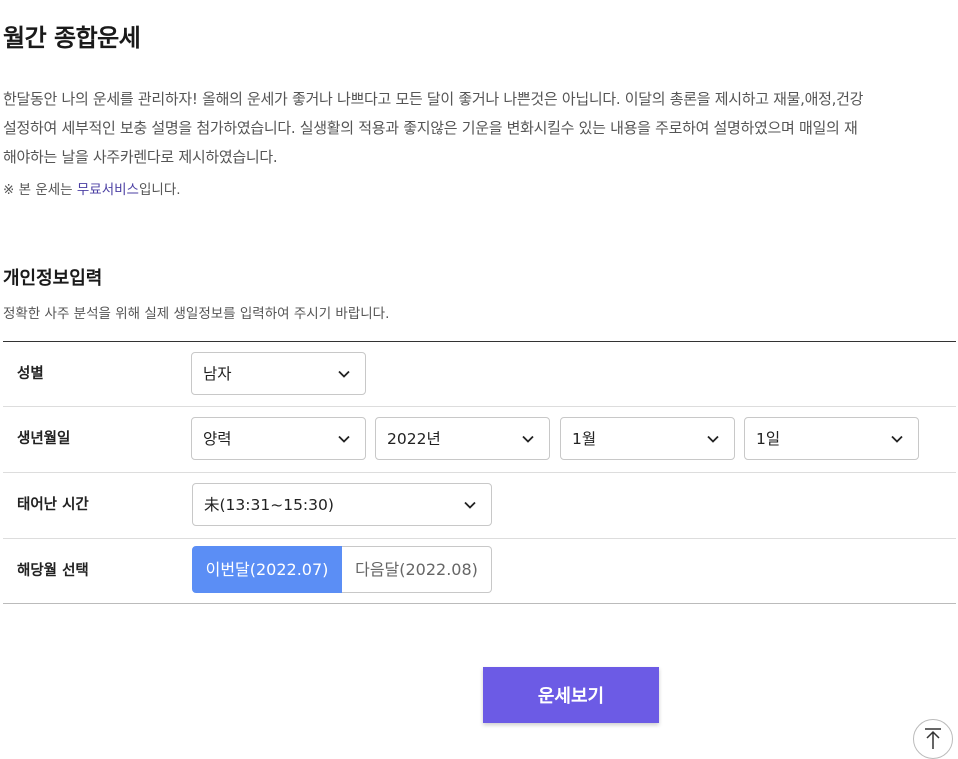 The height and width of the screenshot is (759, 958). I want to click on month-select-label: 해당월 선택, so click(53, 571).